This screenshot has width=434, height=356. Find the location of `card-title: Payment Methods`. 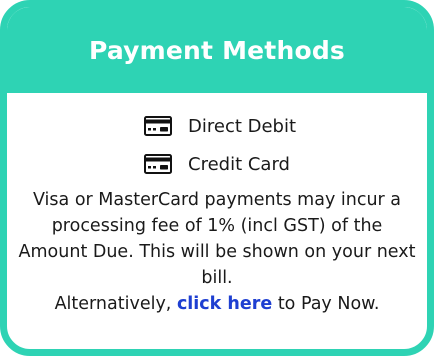

card-title: Payment Methods is located at coordinates (217, 50).